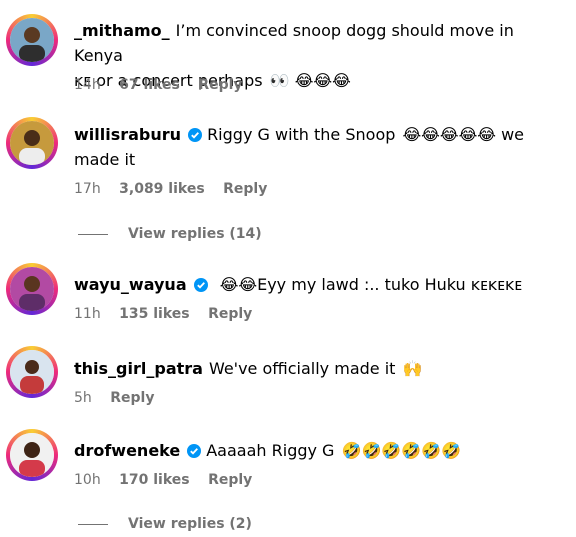  I want to click on timestamp: 14h, so click(87, 85).